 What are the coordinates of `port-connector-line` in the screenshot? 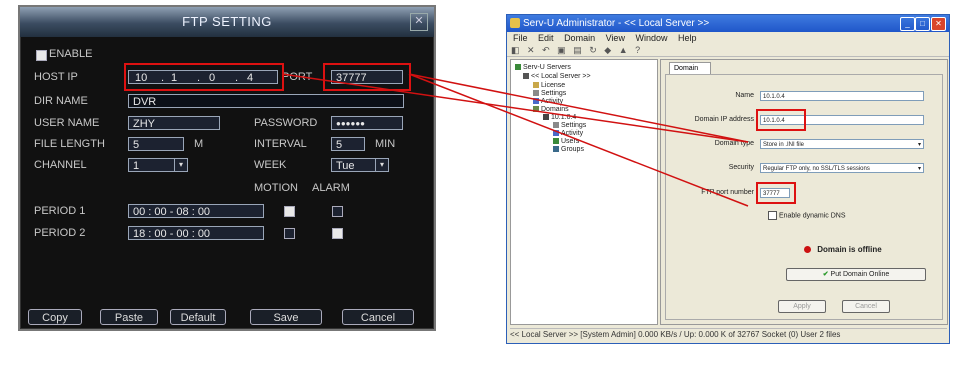 It's located at (578, 140).